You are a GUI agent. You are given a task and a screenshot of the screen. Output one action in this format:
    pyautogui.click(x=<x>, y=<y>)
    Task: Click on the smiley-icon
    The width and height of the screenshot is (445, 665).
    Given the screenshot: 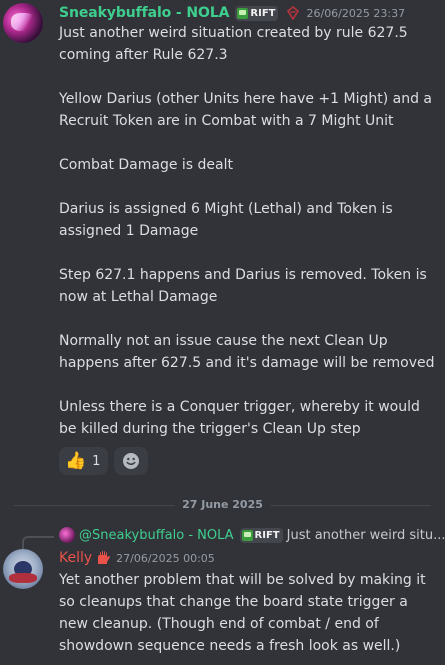 What is the action you would take?
    pyautogui.click(x=131, y=461)
    